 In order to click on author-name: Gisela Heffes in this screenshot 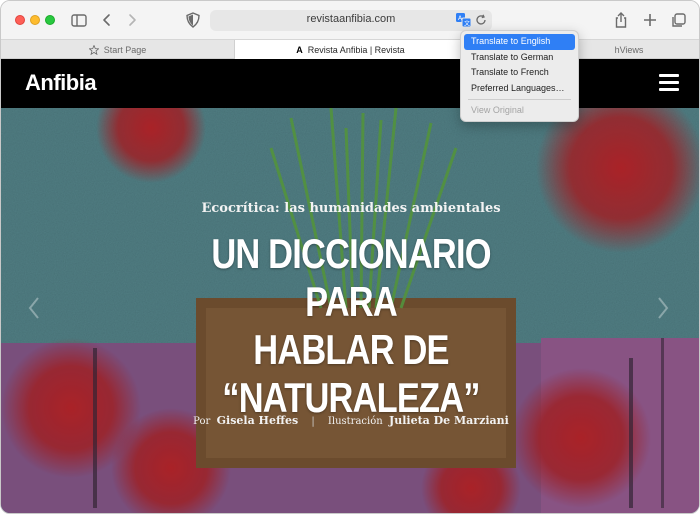, I will do `click(258, 420)`.